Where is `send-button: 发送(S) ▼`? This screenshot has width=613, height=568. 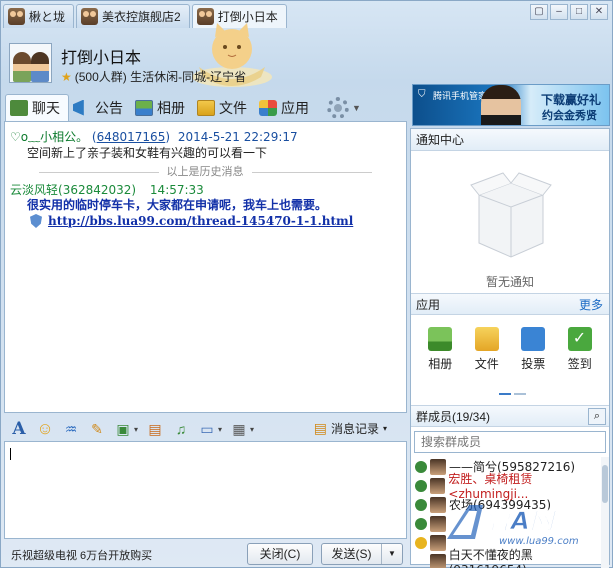
send-button: 发送(S) ▼ is located at coordinates (362, 554).